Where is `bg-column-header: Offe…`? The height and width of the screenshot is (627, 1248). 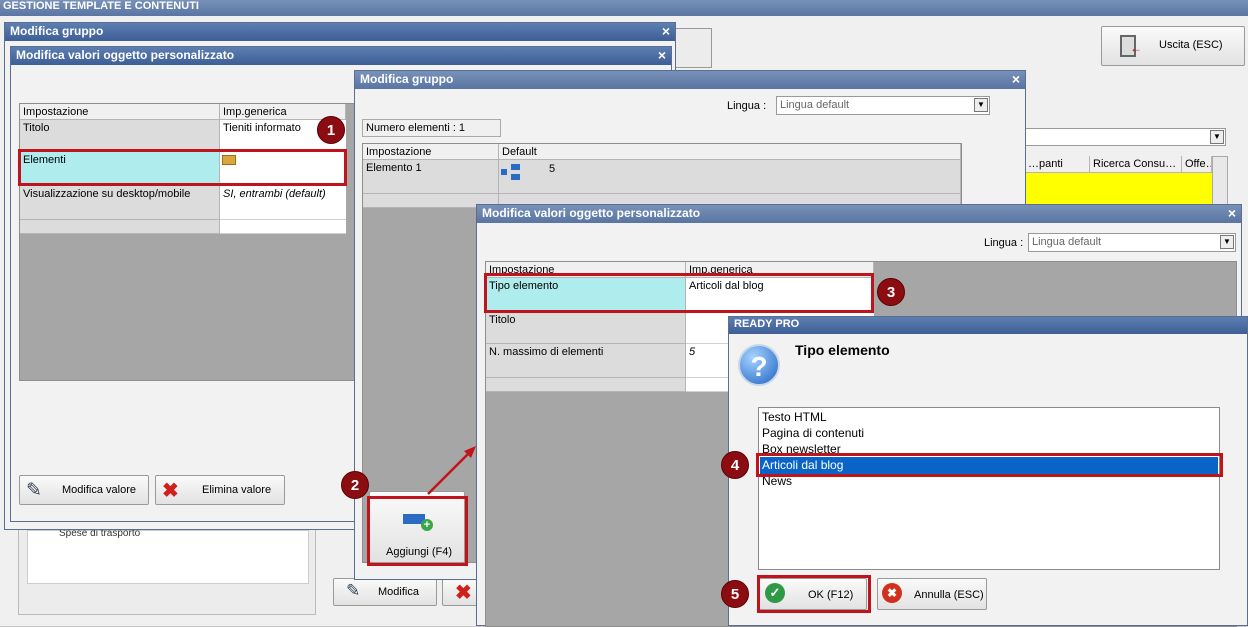
bg-column-header: Offe… is located at coordinates (1197, 164).